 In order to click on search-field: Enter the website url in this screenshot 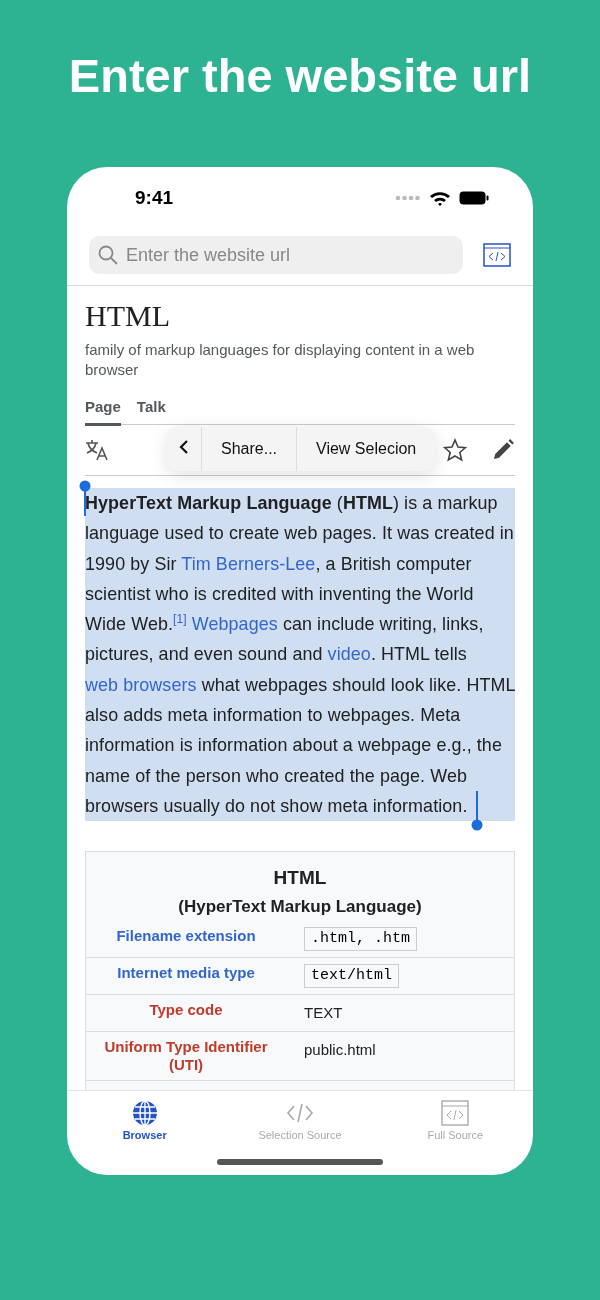, I will do `click(276, 255)`.